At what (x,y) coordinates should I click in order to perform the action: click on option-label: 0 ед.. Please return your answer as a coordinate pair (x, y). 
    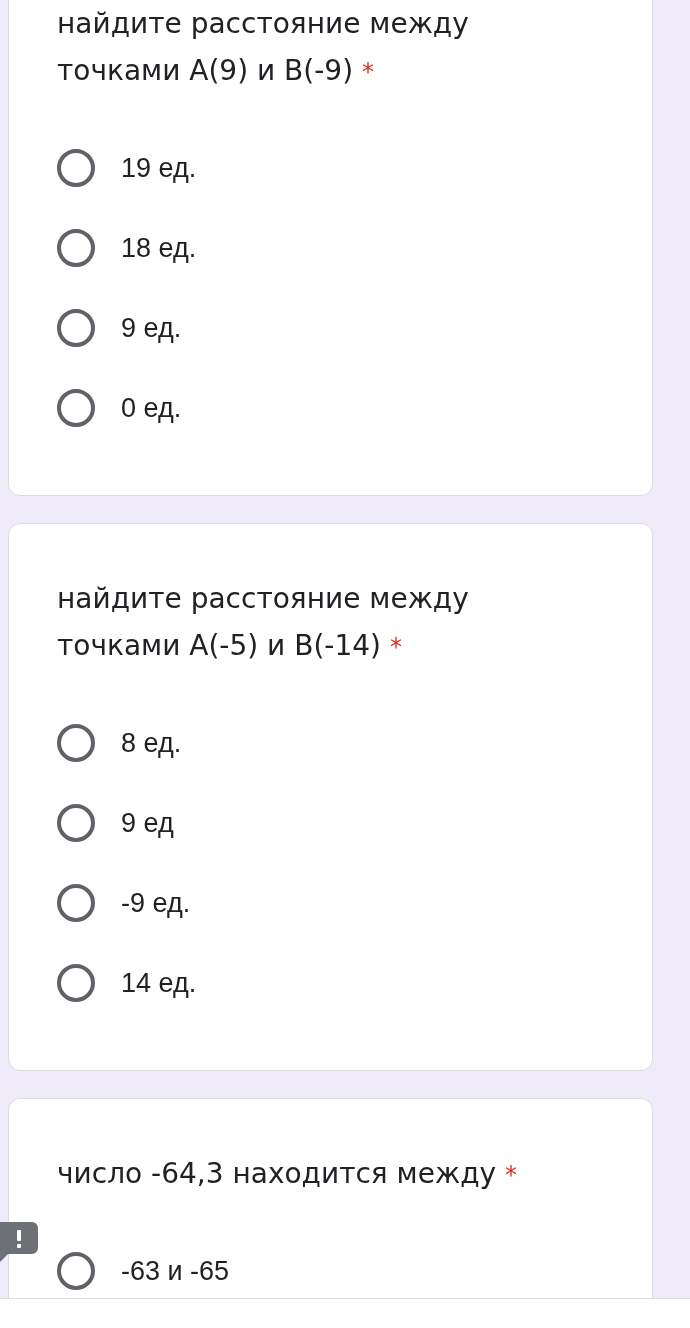
    Looking at the image, I should click on (151, 408).